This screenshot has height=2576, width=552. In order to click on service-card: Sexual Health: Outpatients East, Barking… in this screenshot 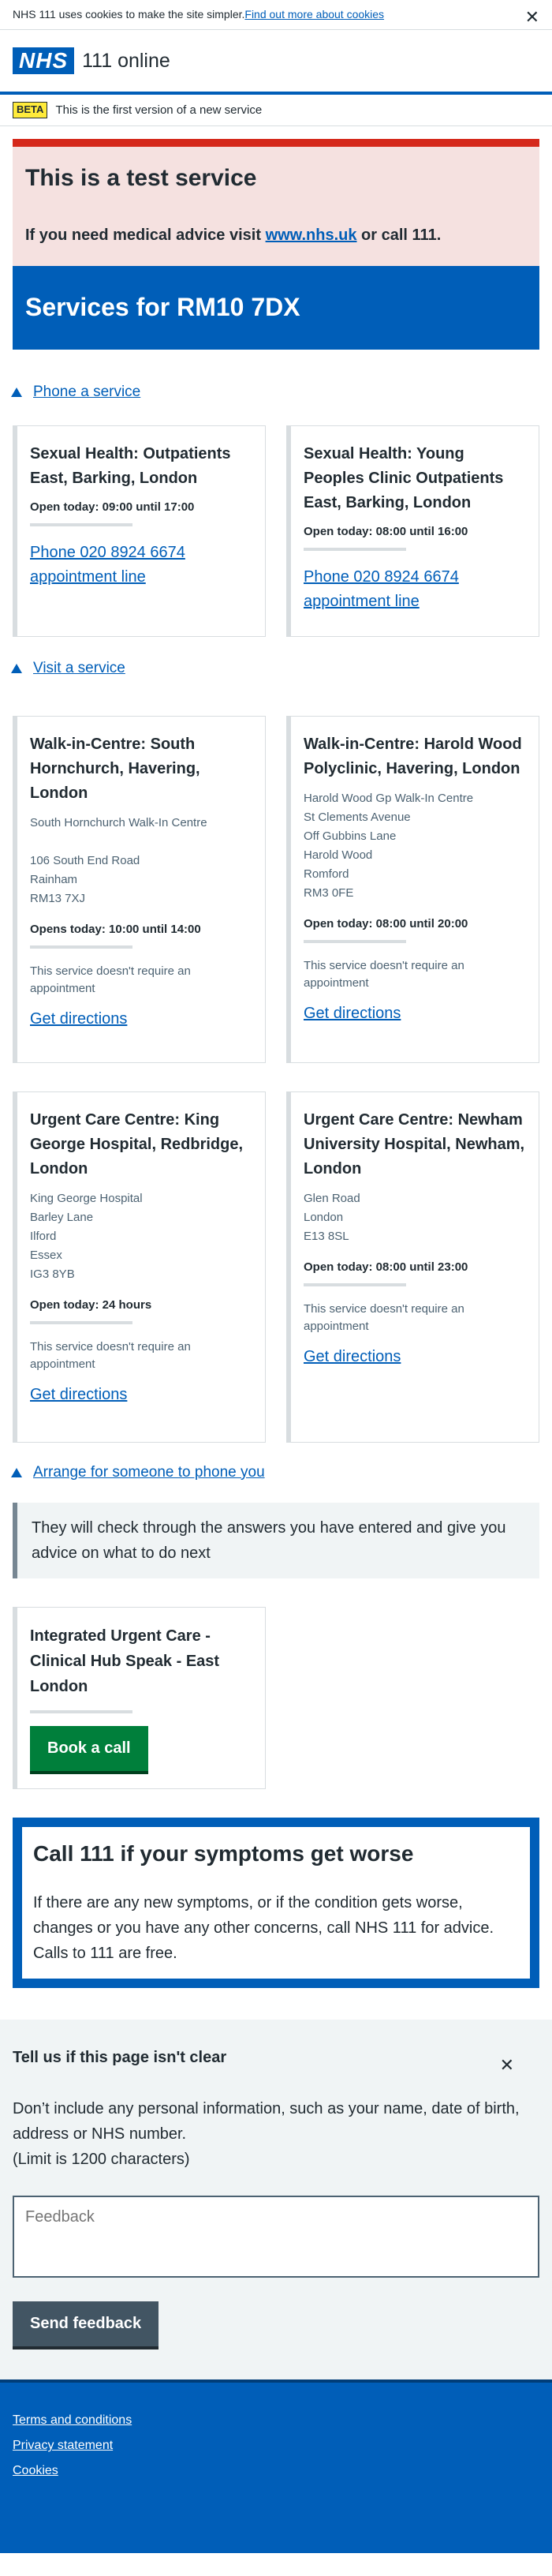, I will do `click(140, 531)`.